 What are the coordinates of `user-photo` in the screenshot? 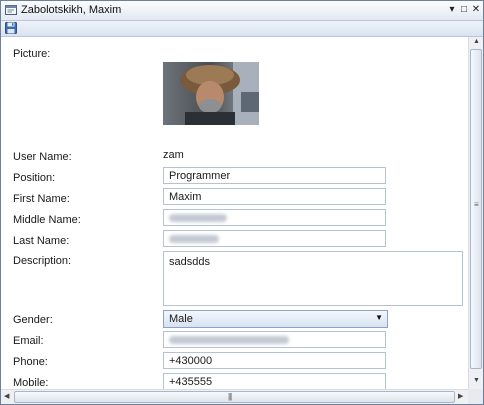 It's located at (211, 93).